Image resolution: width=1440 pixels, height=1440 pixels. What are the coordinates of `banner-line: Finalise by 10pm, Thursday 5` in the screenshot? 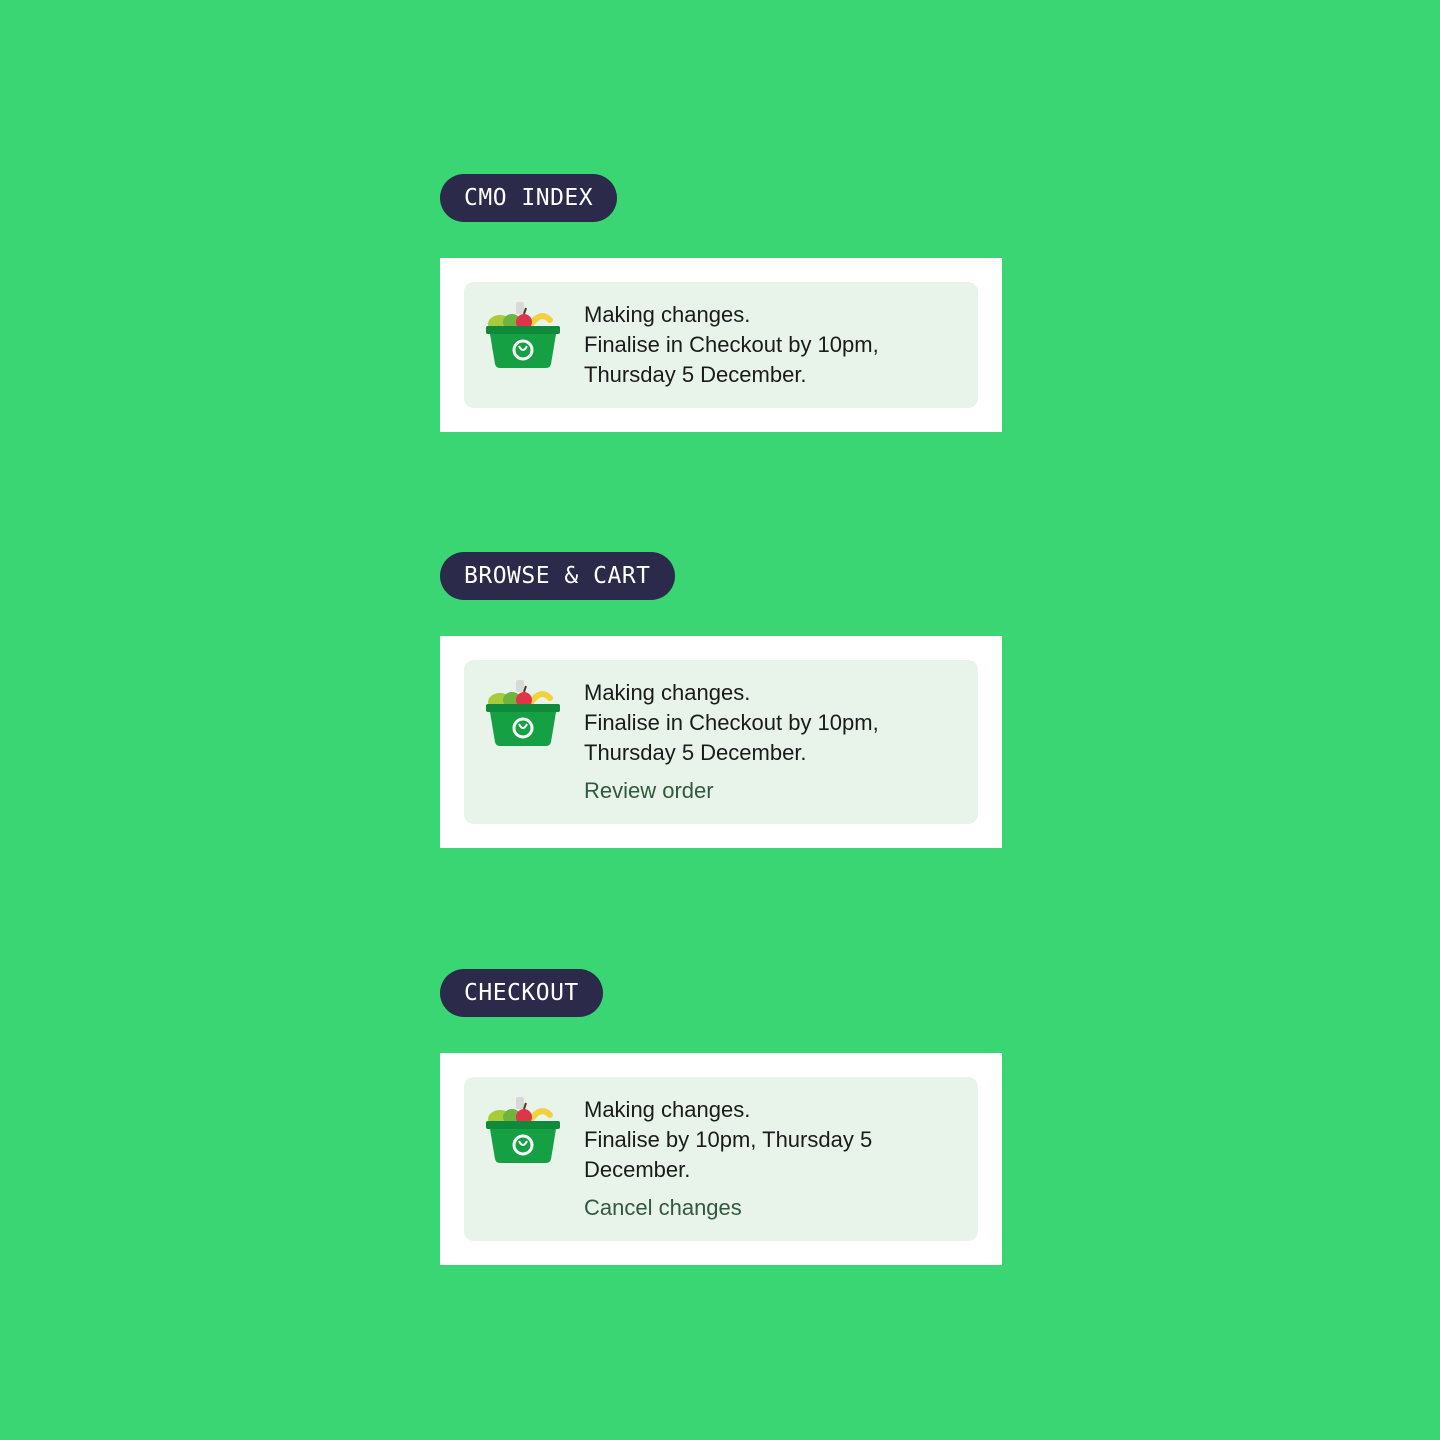 It's located at (728, 1139).